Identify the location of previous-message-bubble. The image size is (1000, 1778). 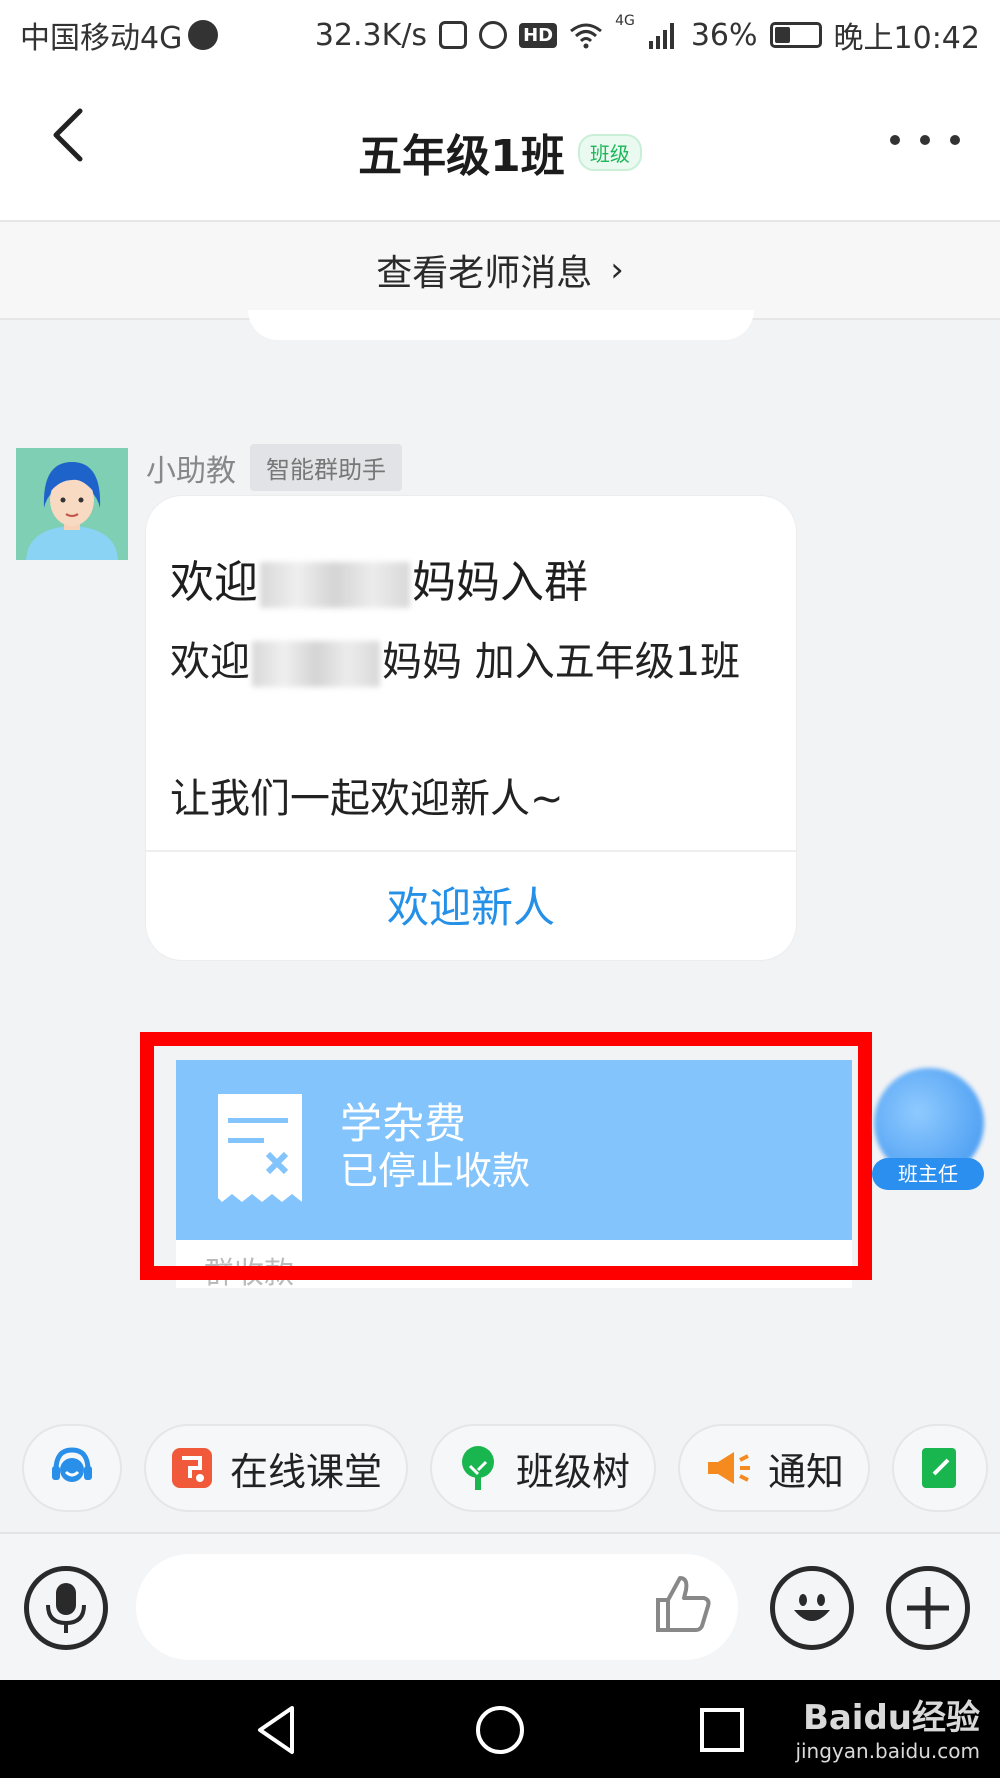
(501, 325).